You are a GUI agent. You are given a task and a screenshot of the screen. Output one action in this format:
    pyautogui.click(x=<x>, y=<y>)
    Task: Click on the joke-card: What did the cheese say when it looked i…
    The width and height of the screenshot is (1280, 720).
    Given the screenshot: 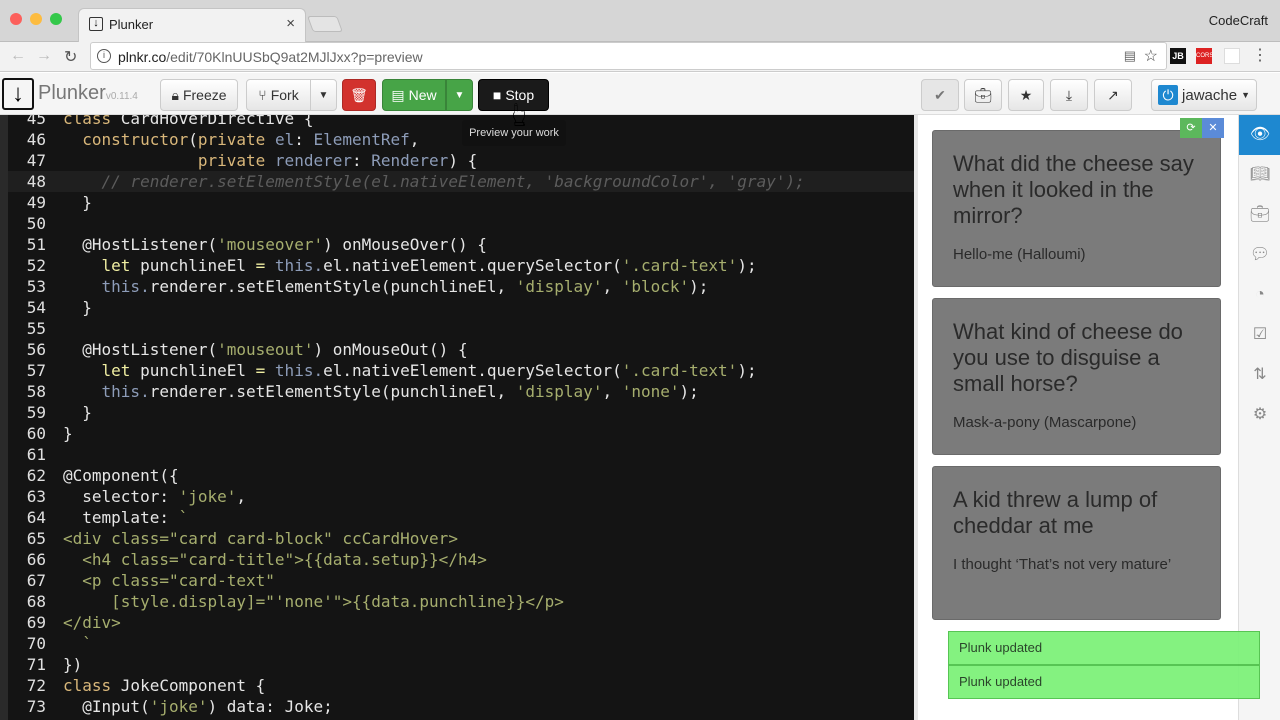 What is the action you would take?
    pyautogui.click(x=1076, y=208)
    